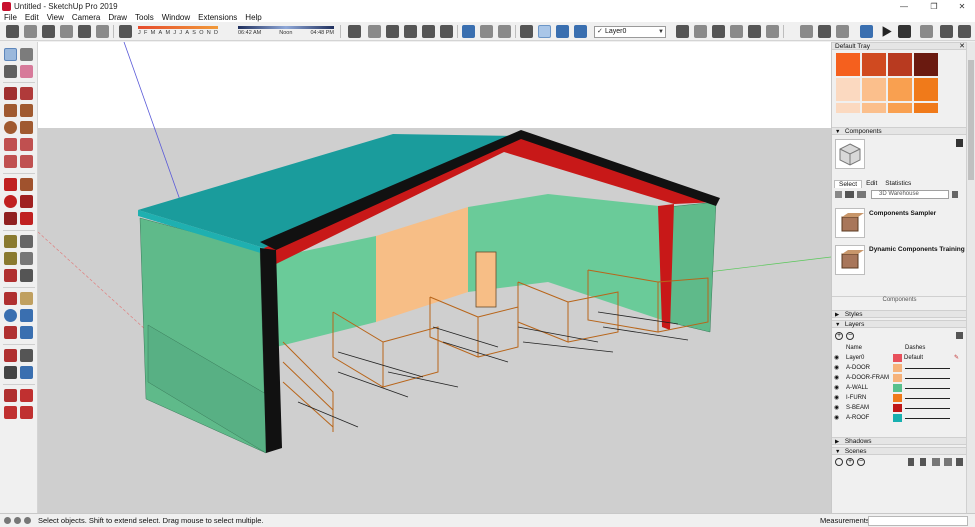 The width and height of the screenshot is (975, 527). I want to click on scene-down-icon, so click(923, 462).